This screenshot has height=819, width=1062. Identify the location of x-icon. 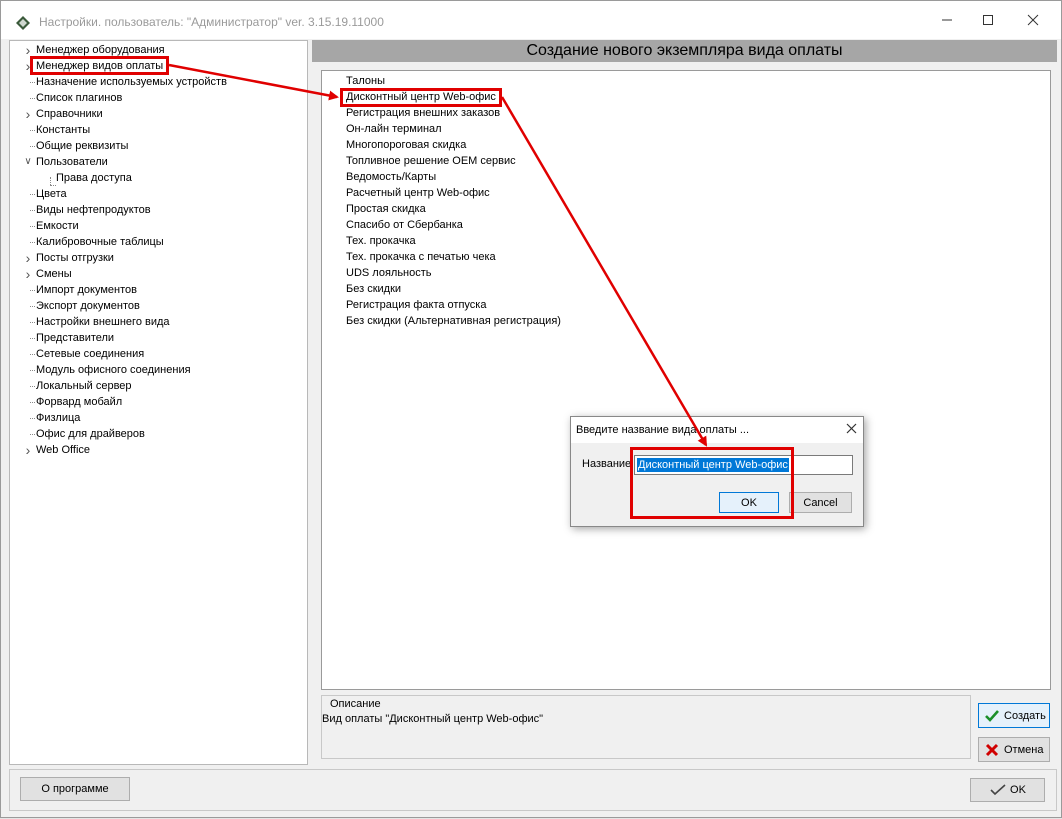
(992, 749).